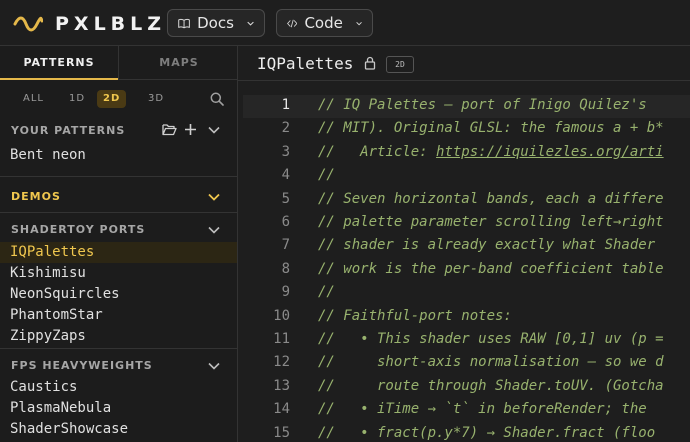 This screenshot has height=442, width=690. I want to click on code-line: // IQ Palettes — port of Inigo Quilez's, so click(482, 105).